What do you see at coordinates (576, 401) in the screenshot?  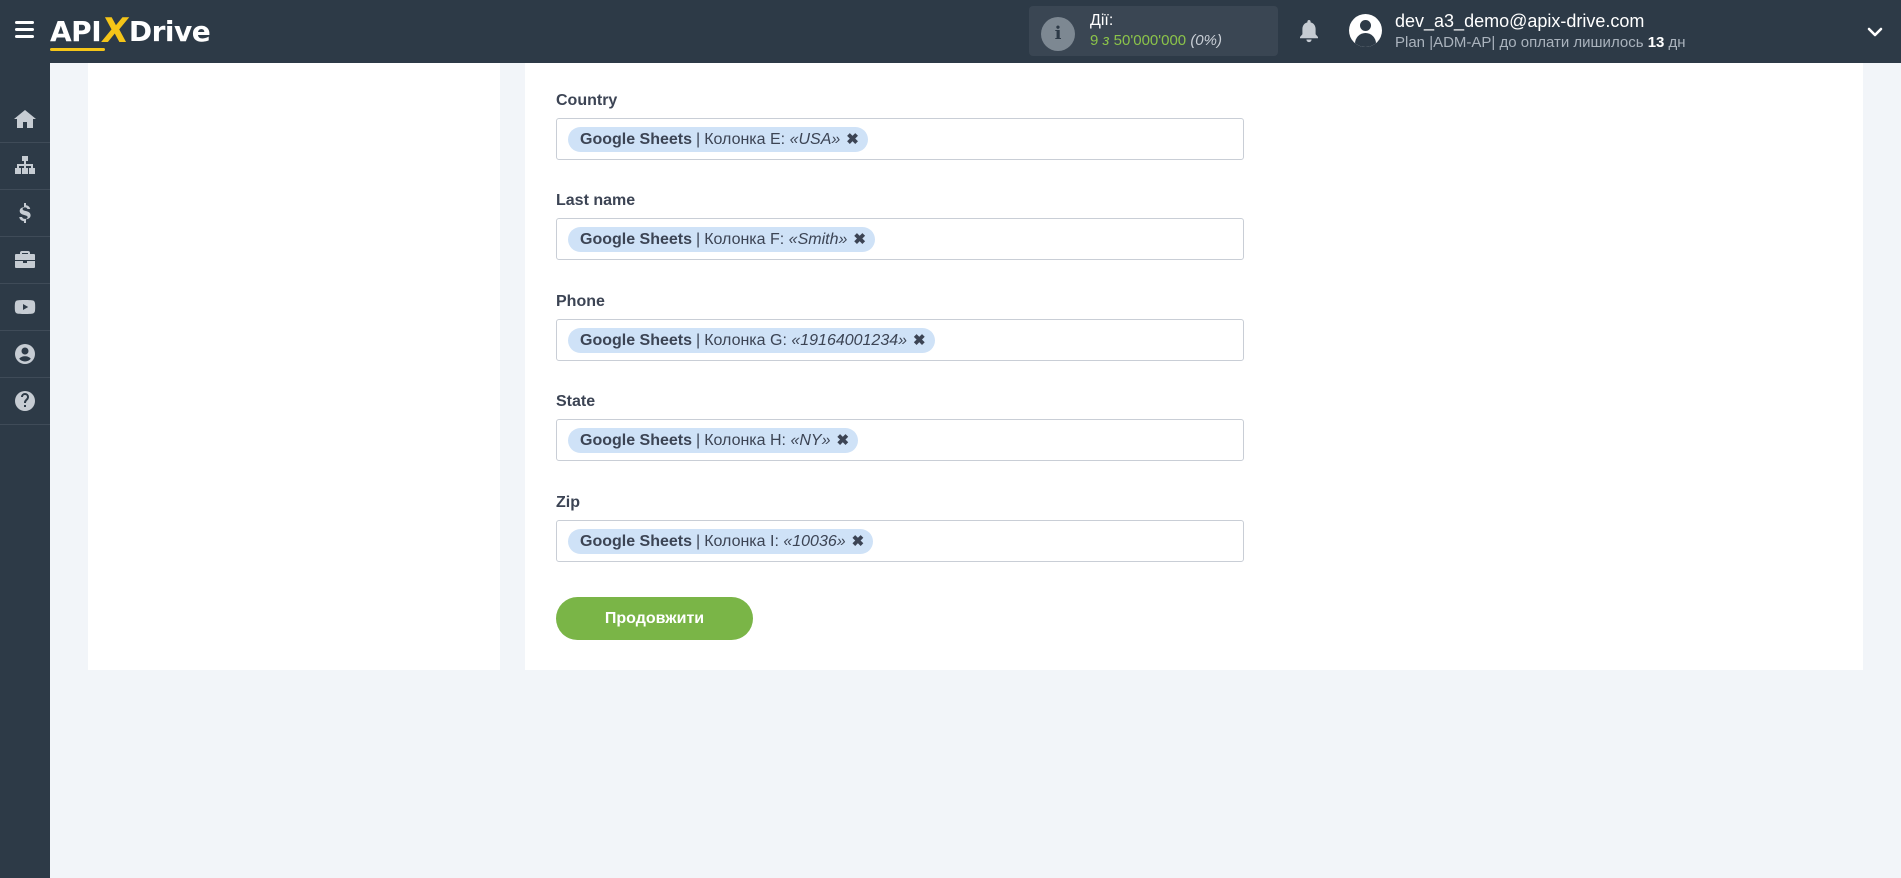 I see `field-label-state: State` at bounding box center [576, 401].